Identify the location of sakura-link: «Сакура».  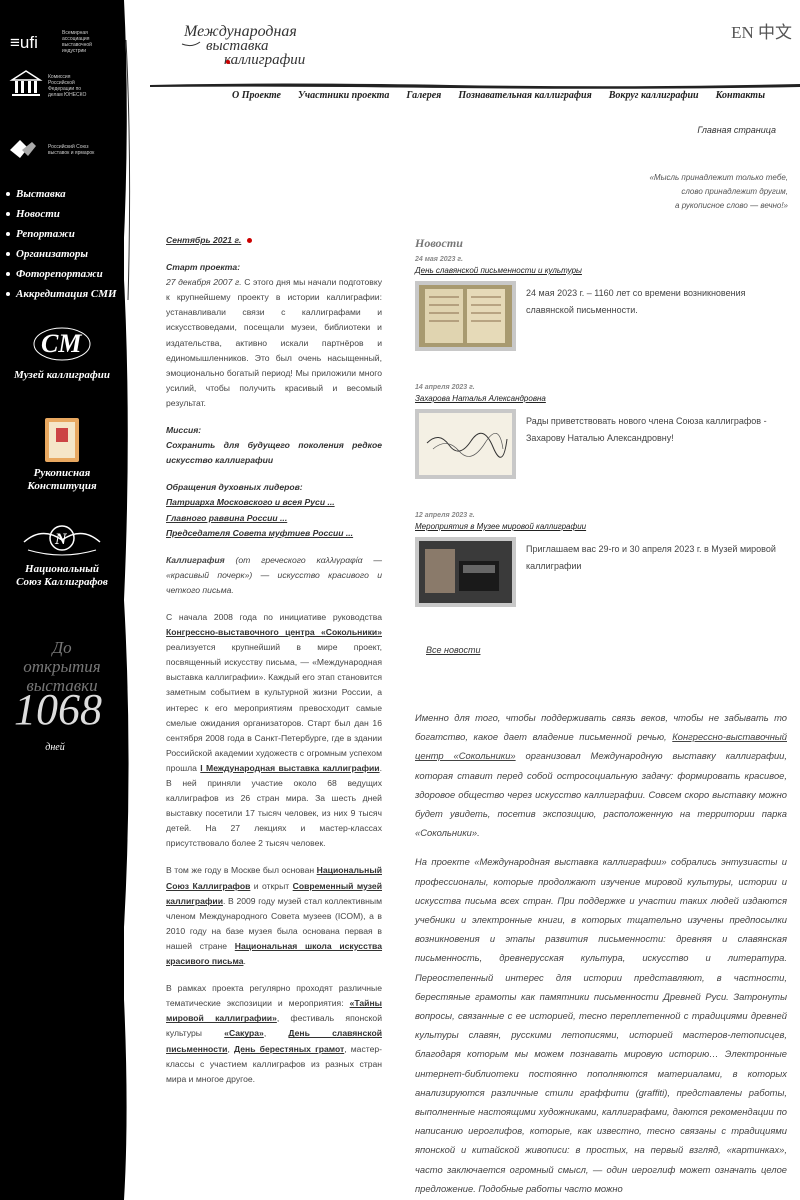
(244, 1033).